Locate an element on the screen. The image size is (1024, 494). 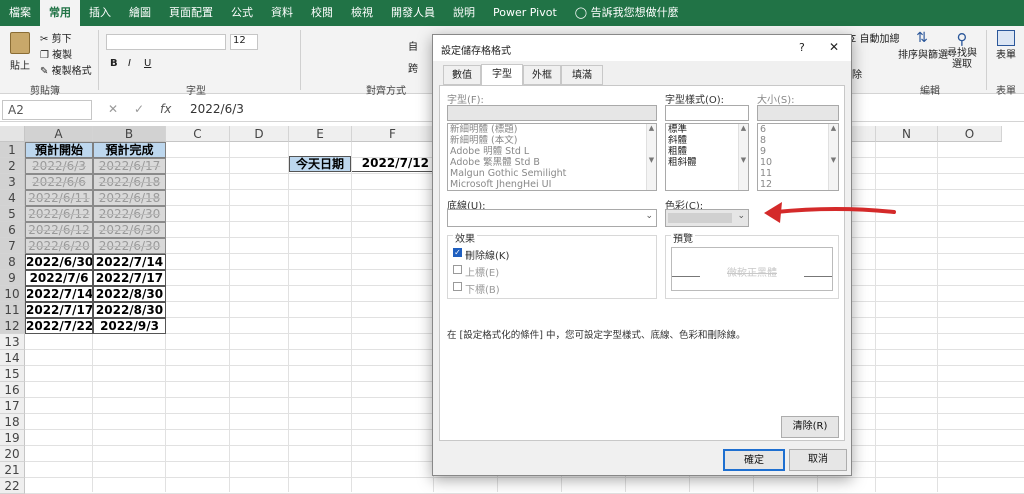
row-header-7: 7 is located at coordinates (12, 246).